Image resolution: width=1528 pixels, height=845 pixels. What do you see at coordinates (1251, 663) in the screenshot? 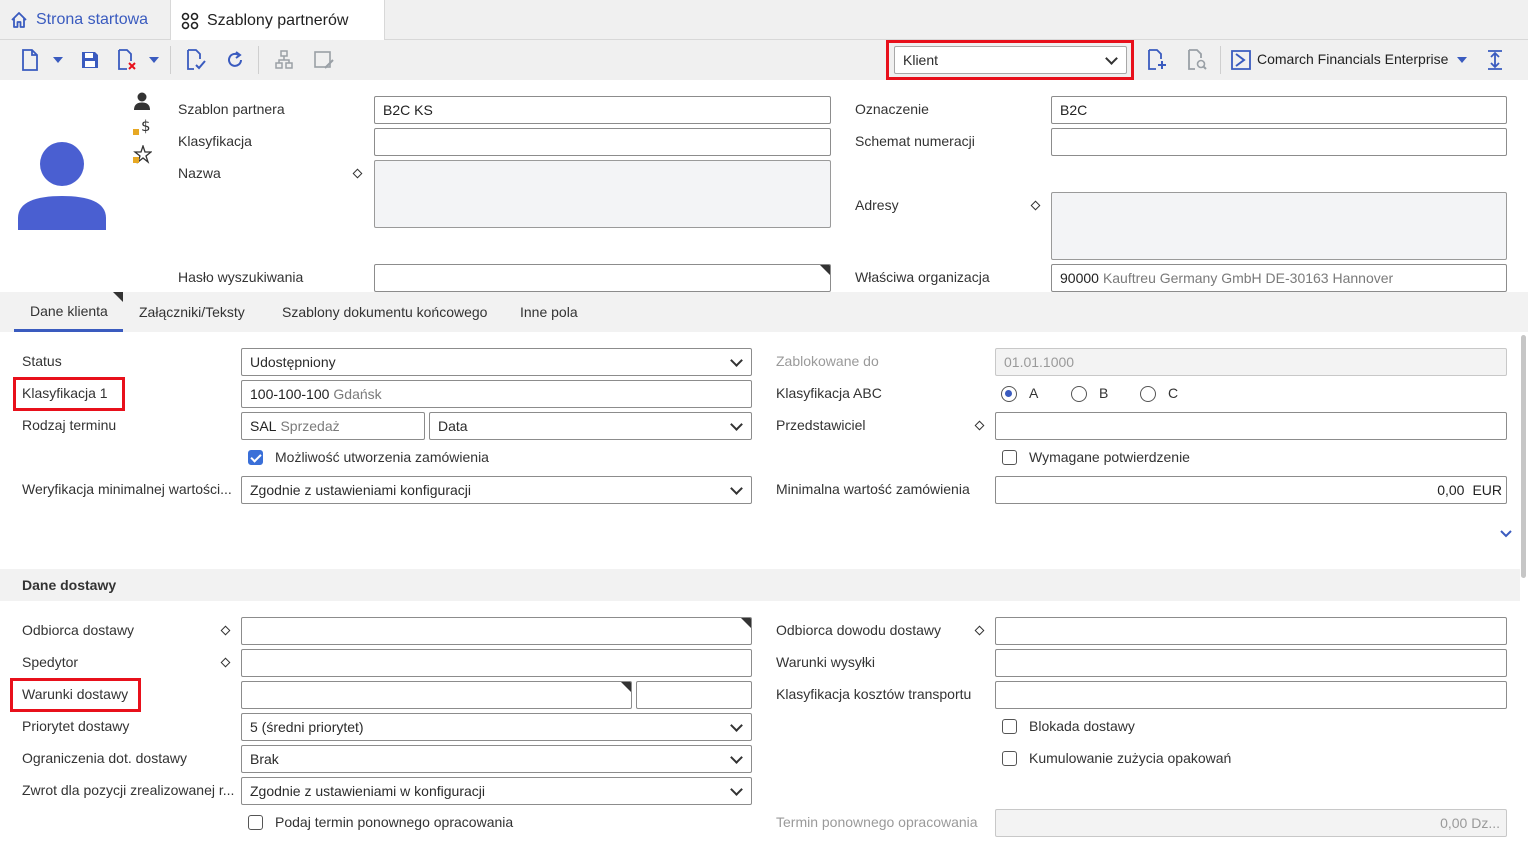
I see `shipping-terms-field` at bounding box center [1251, 663].